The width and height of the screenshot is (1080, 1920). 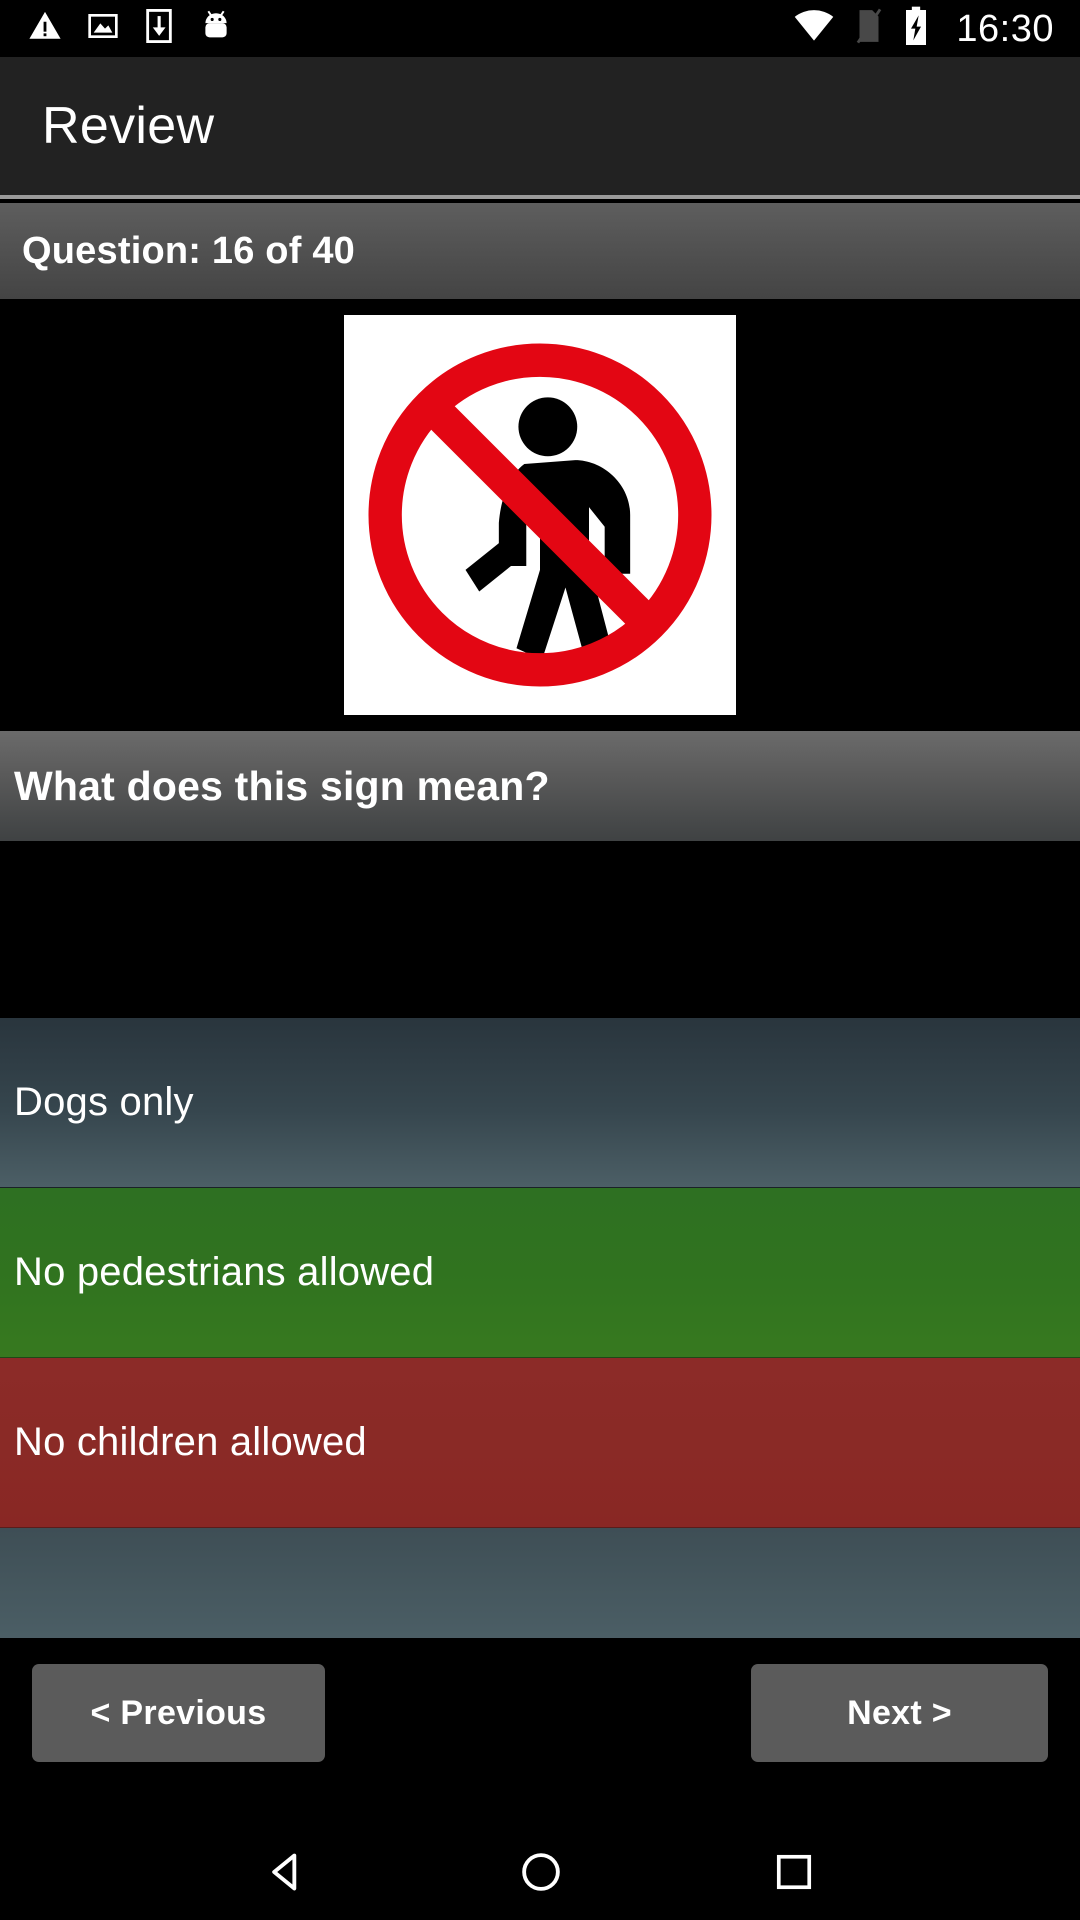 What do you see at coordinates (916, 28) in the screenshot?
I see `battery-charging-icon` at bounding box center [916, 28].